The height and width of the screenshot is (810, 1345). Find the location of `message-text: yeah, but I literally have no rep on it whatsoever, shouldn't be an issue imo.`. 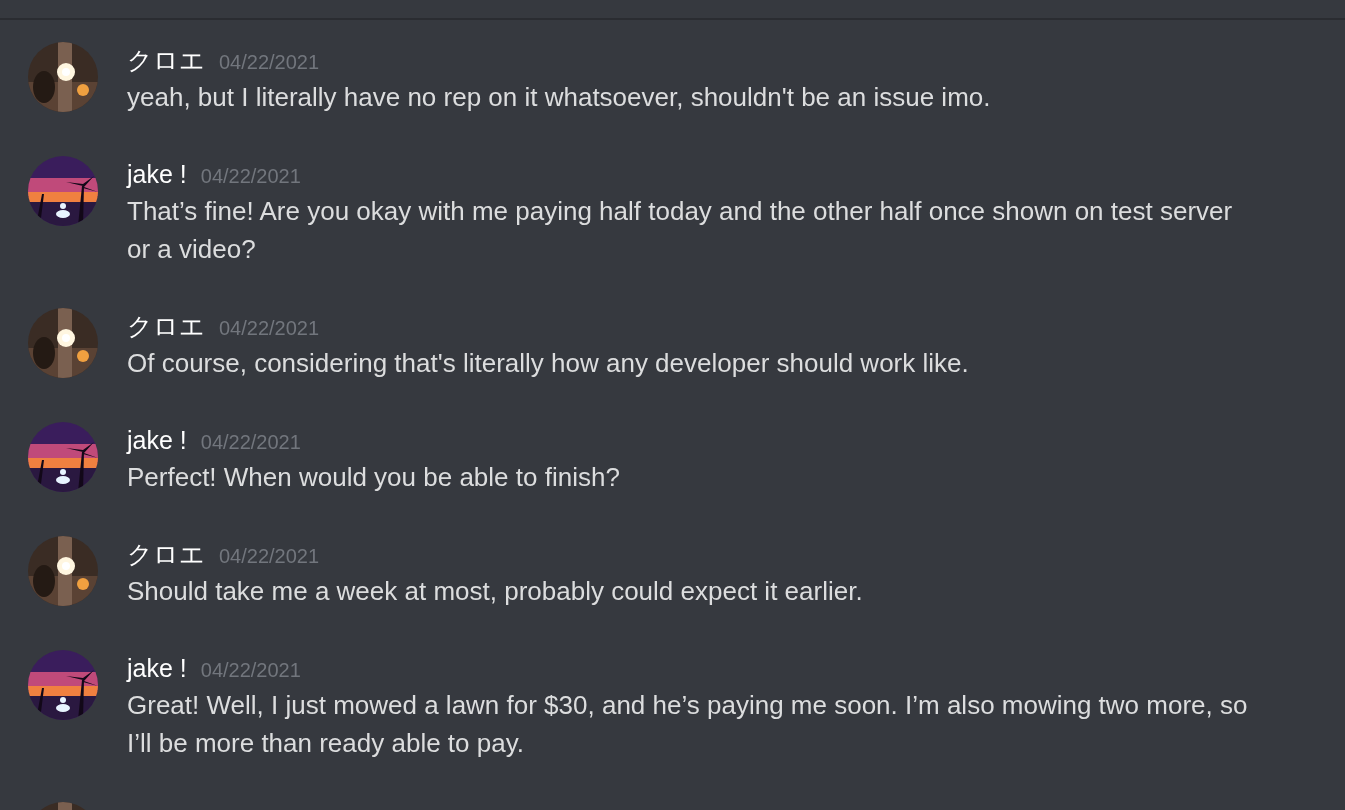

message-text: yeah, but I literally have no rep on it whatsoever, shouldn't be an issue imo. is located at coordinates (559, 97).